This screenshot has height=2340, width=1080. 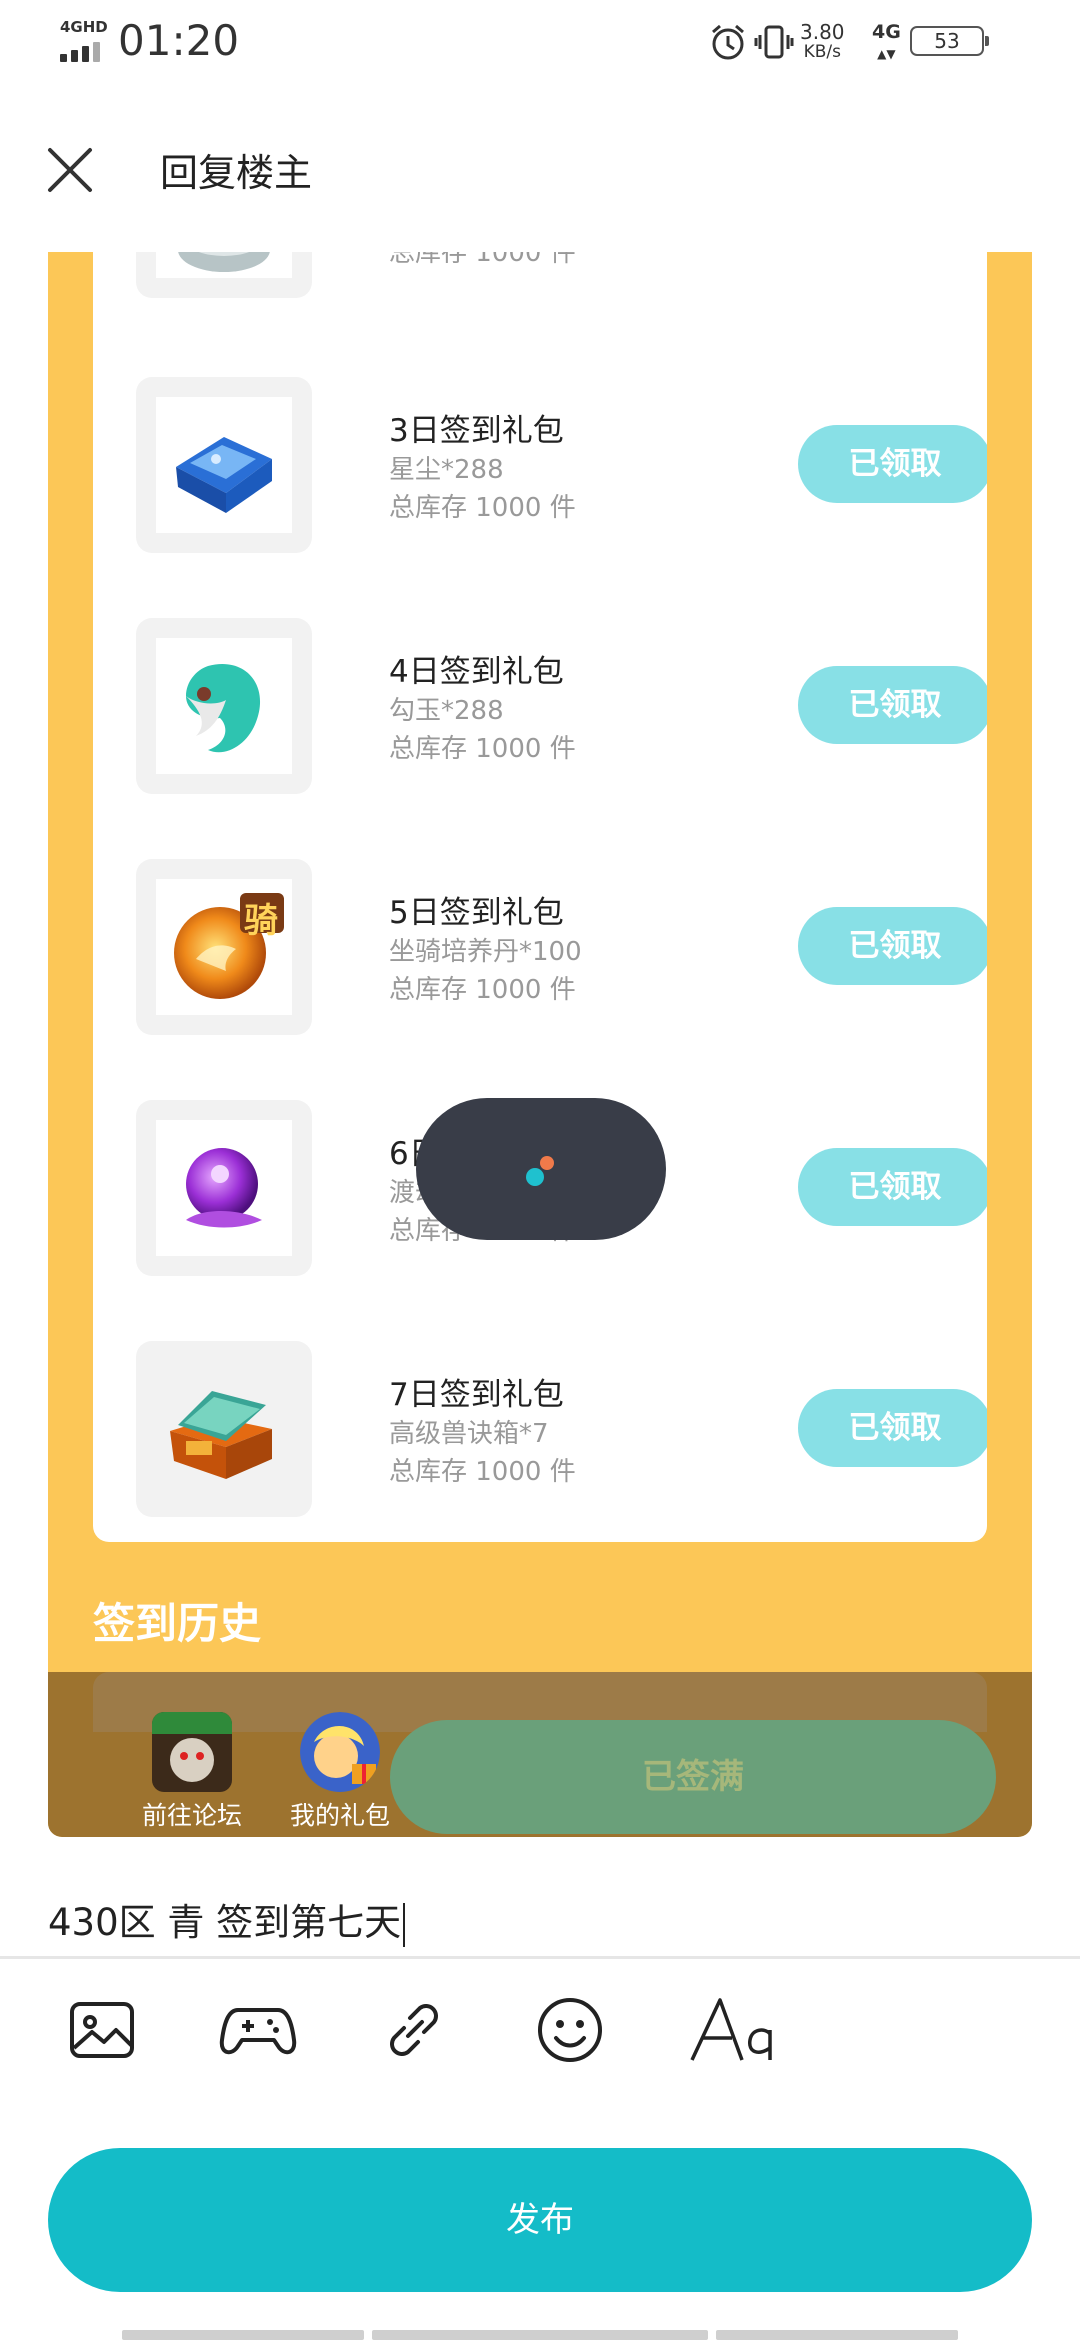 What do you see at coordinates (540, 276) in the screenshot?
I see `gift-row: 总库存 1000 件` at bounding box center [540, 276].